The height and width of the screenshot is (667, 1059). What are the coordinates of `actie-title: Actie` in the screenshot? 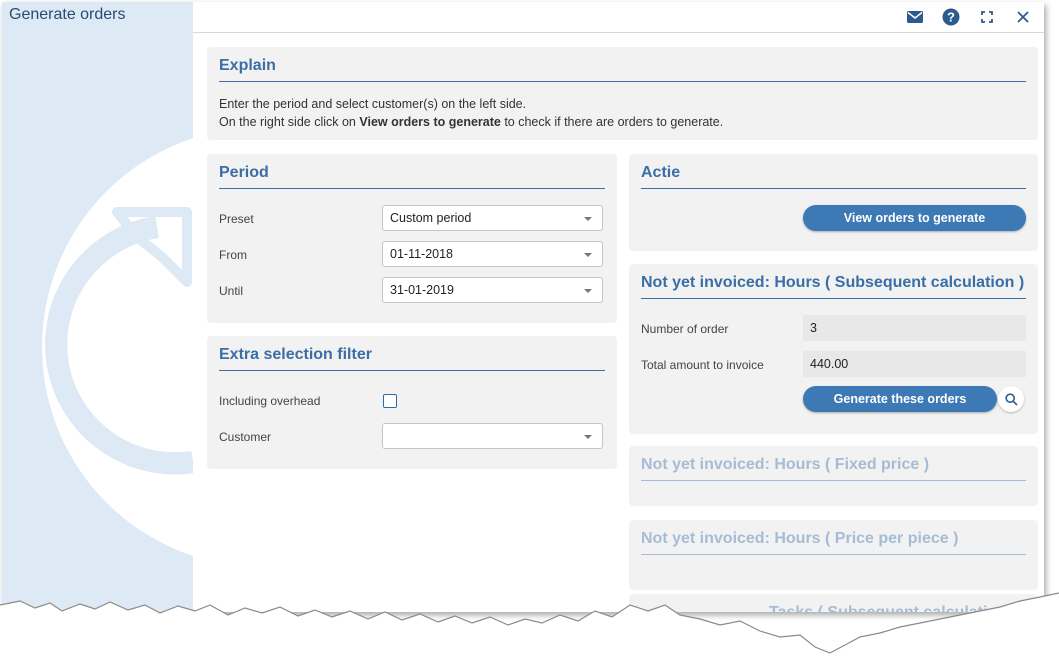 It's located at (833, 176).